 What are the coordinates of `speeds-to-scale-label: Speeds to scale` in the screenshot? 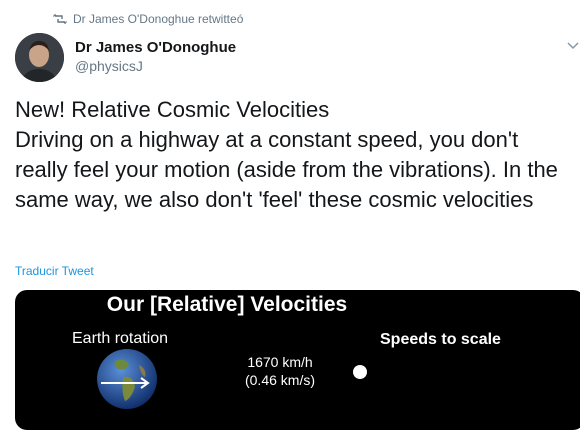 It's located at (440, 339).